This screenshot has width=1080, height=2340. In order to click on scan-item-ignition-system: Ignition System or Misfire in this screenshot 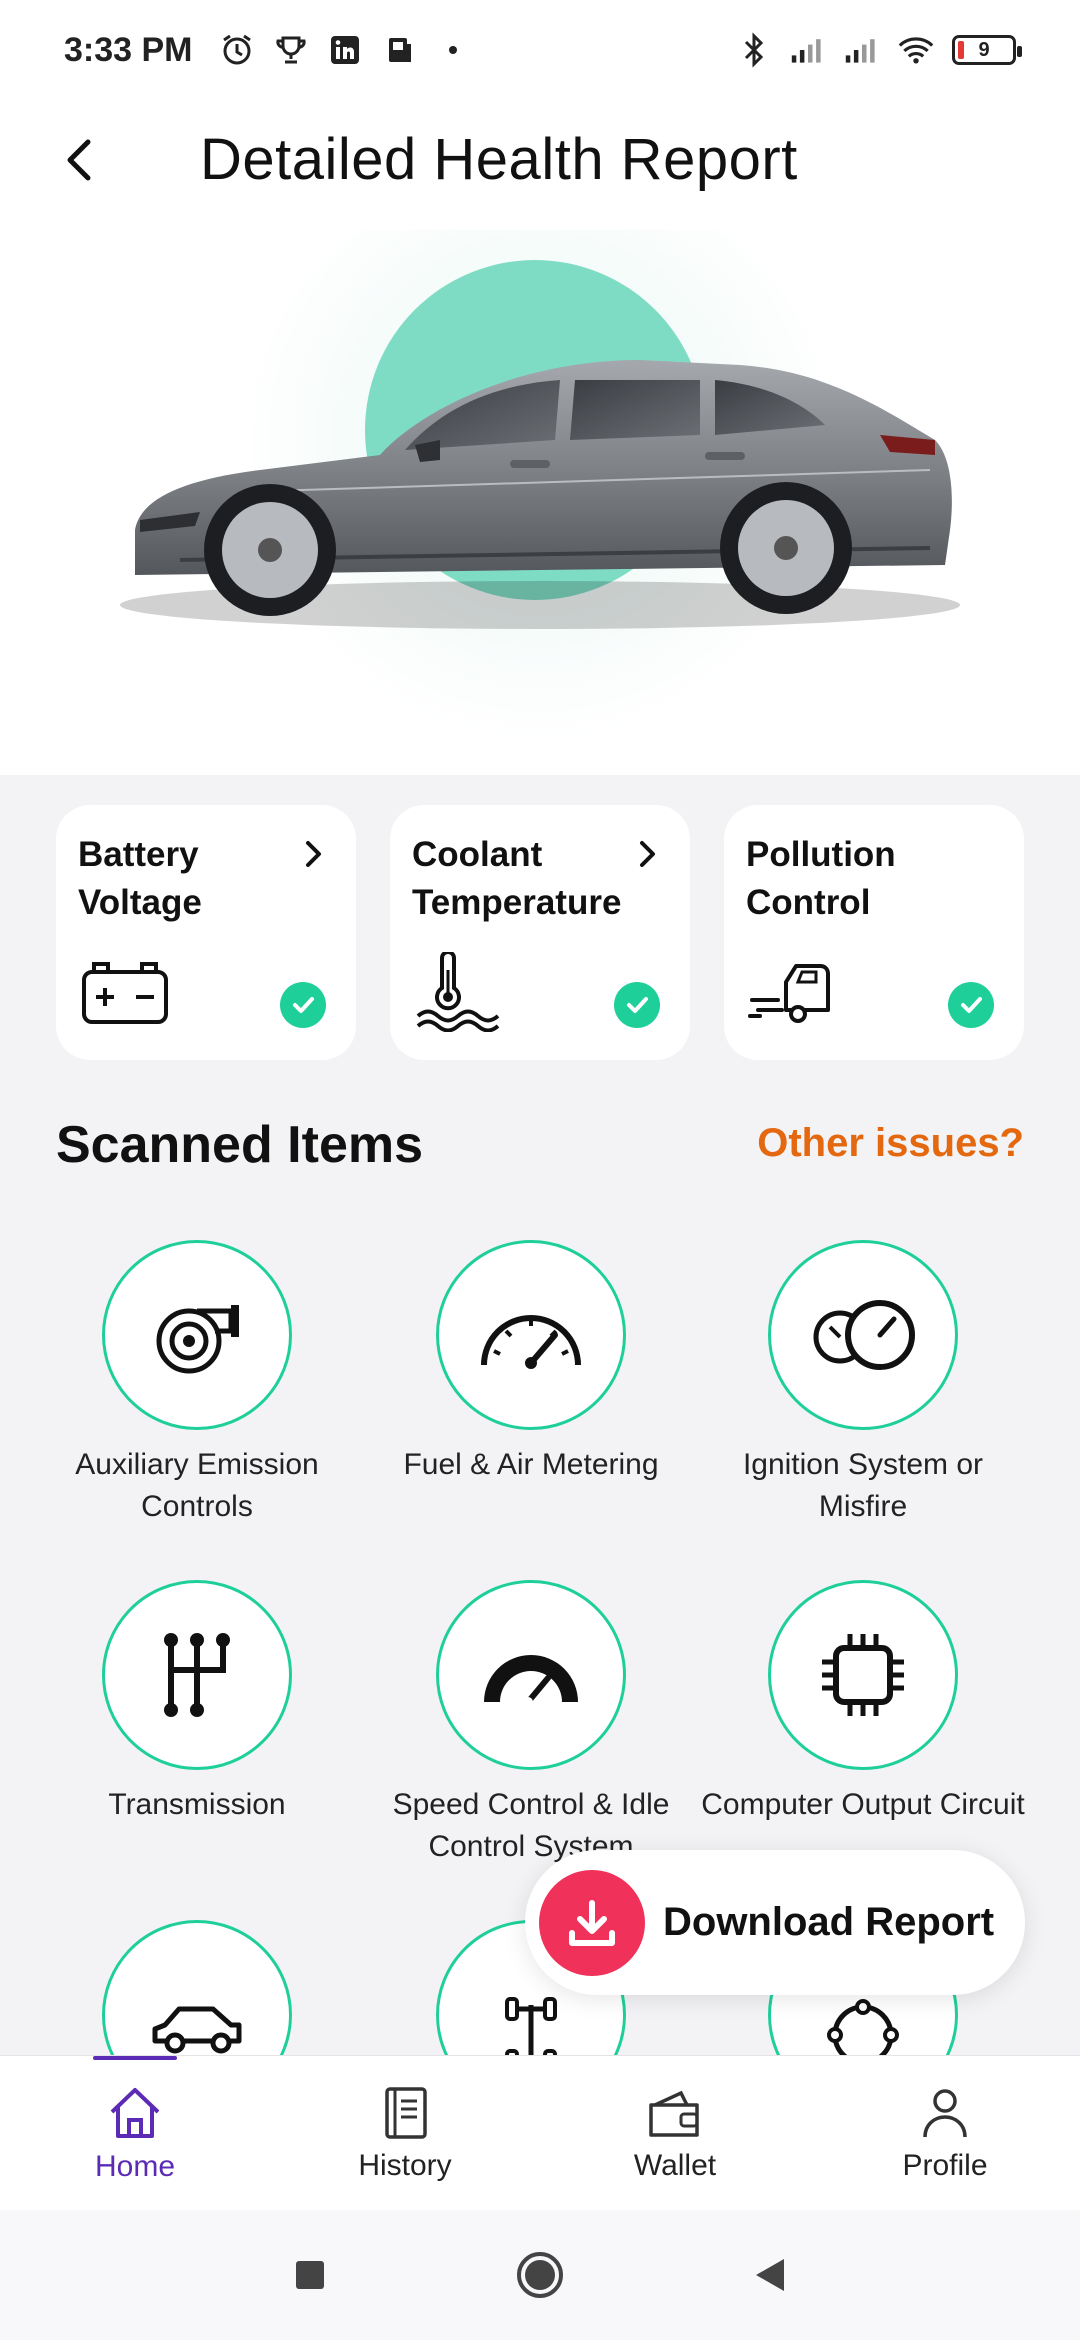, I will do `click(863, 1384)`.